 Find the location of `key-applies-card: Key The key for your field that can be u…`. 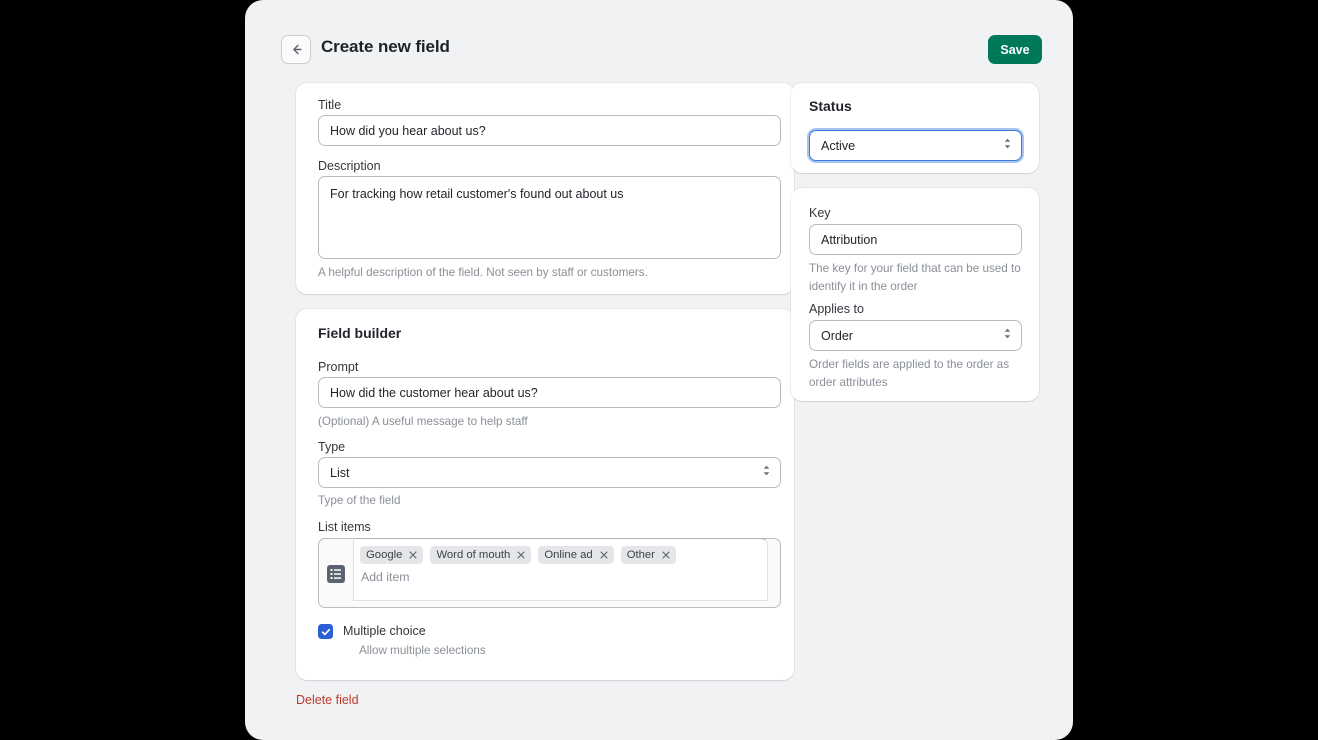

key-applies-card: Key The key for your field that can be u… is located at coordinates (915, 294).